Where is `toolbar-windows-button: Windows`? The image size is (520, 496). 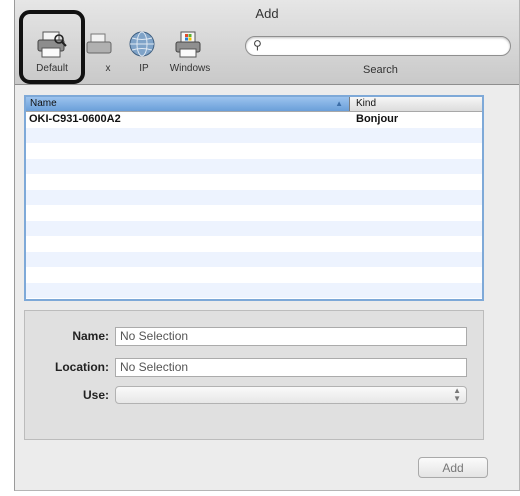 toolbar-windows-button: Windows is located at coordinates (190, 52).